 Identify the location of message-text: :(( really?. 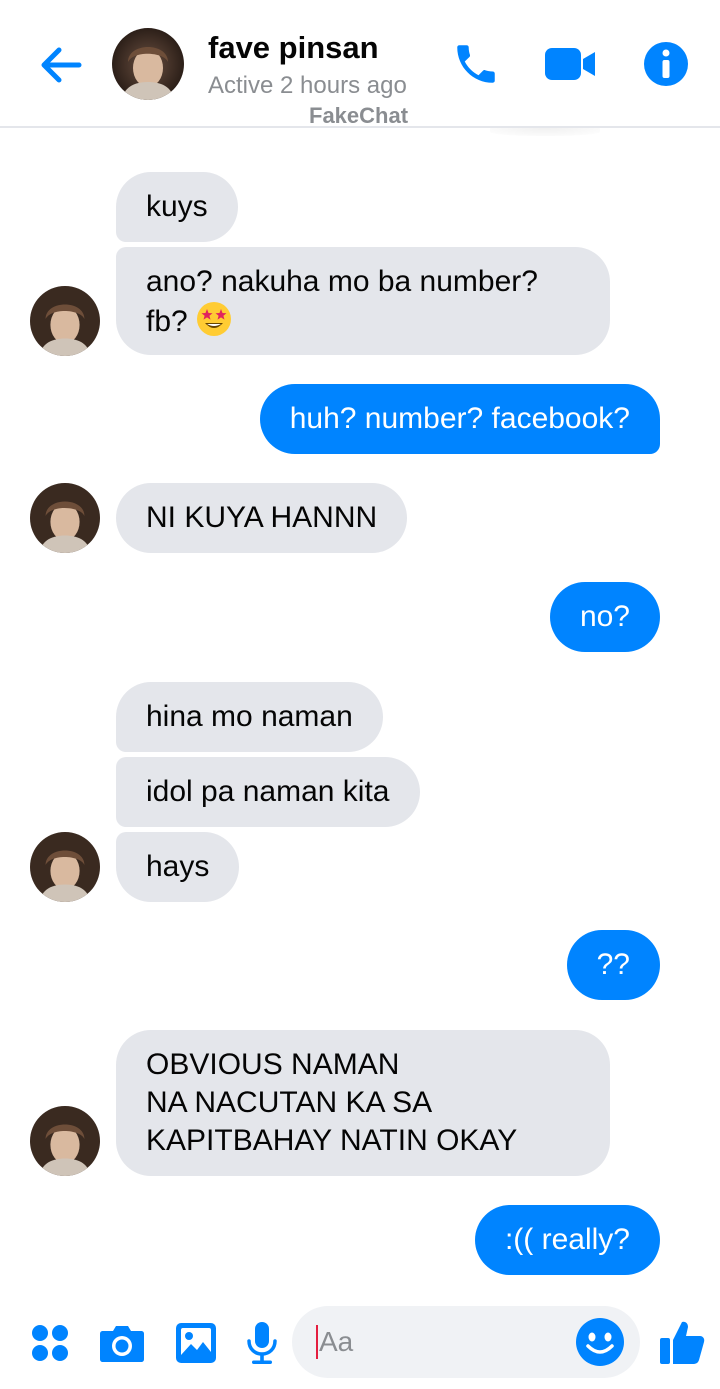
(567, 1239).